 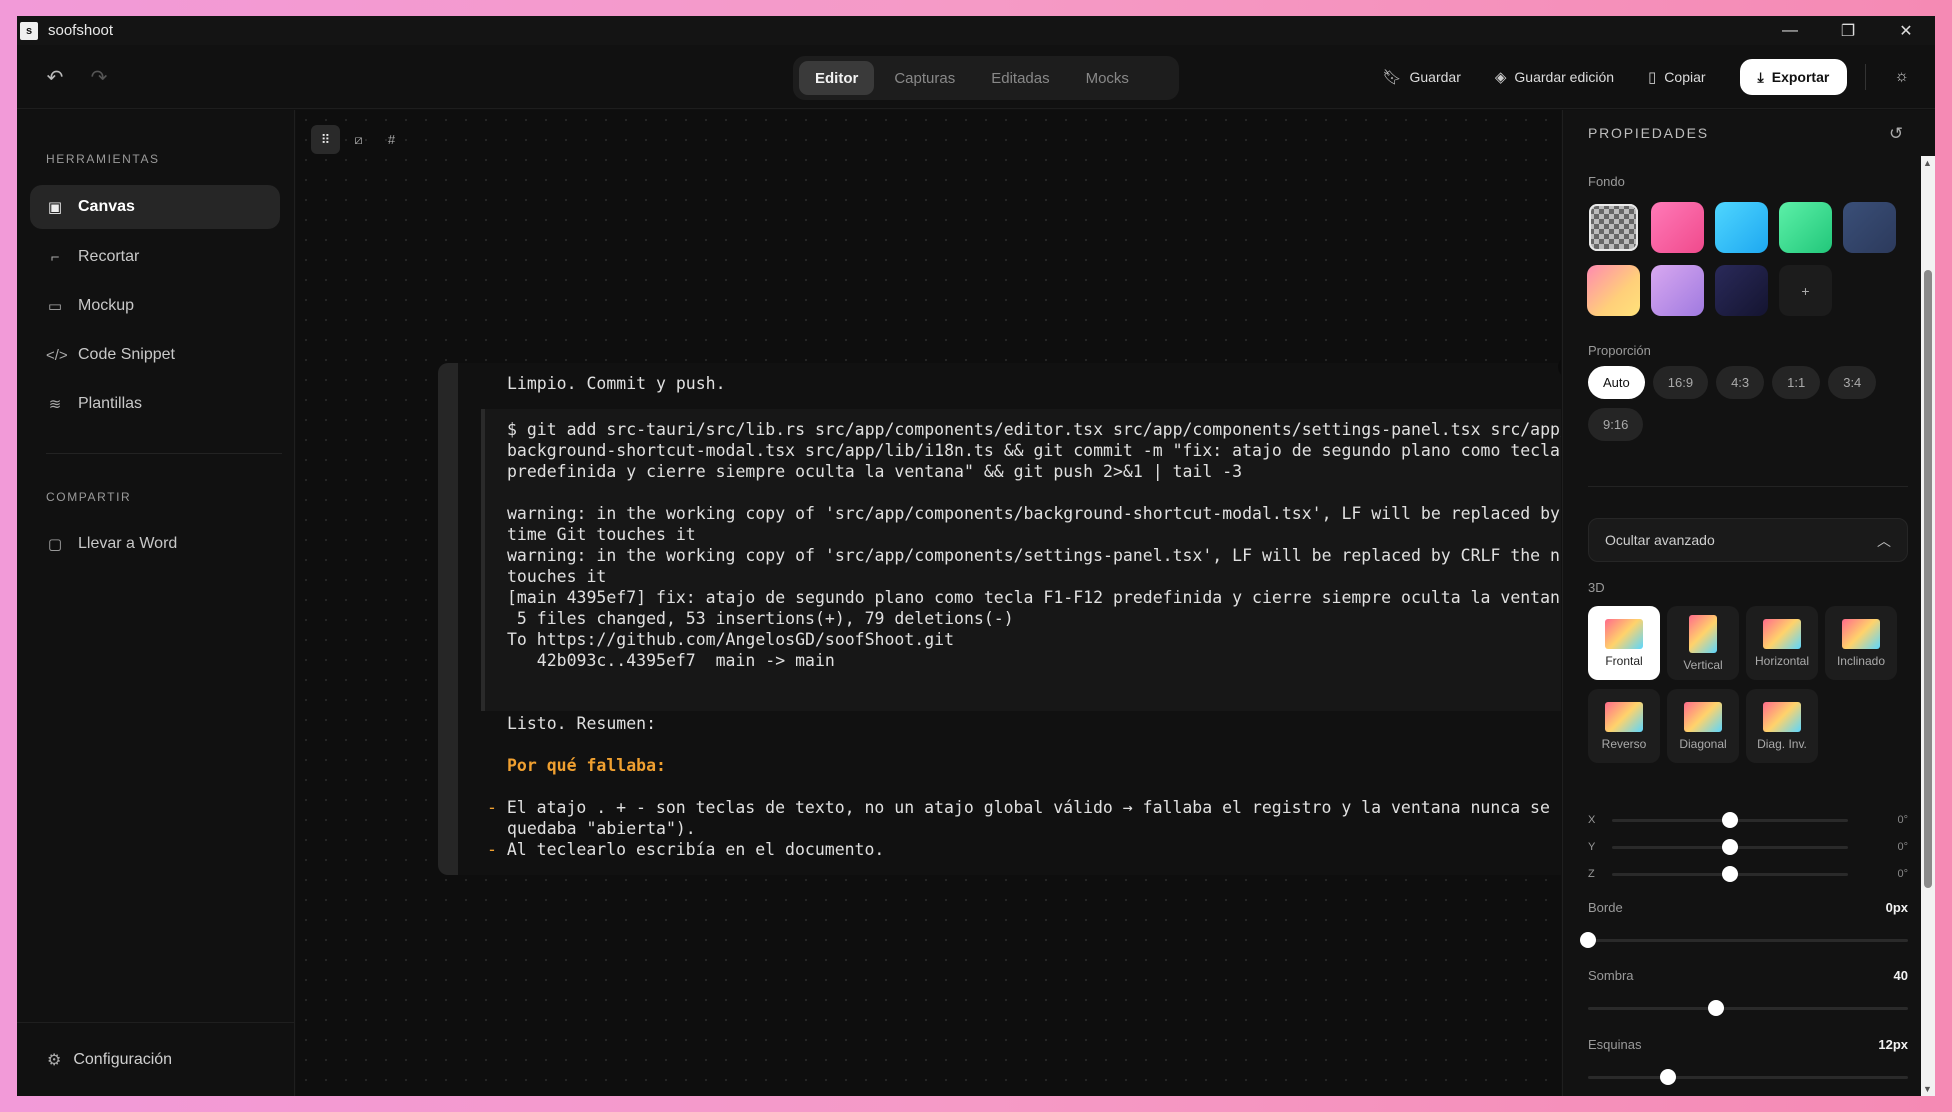 What do you see at coordinates (155, 355) in the screenshot?
I see `sidebar-item-code-snippet: </> Code Snippet` at bounding box center [155, 355].